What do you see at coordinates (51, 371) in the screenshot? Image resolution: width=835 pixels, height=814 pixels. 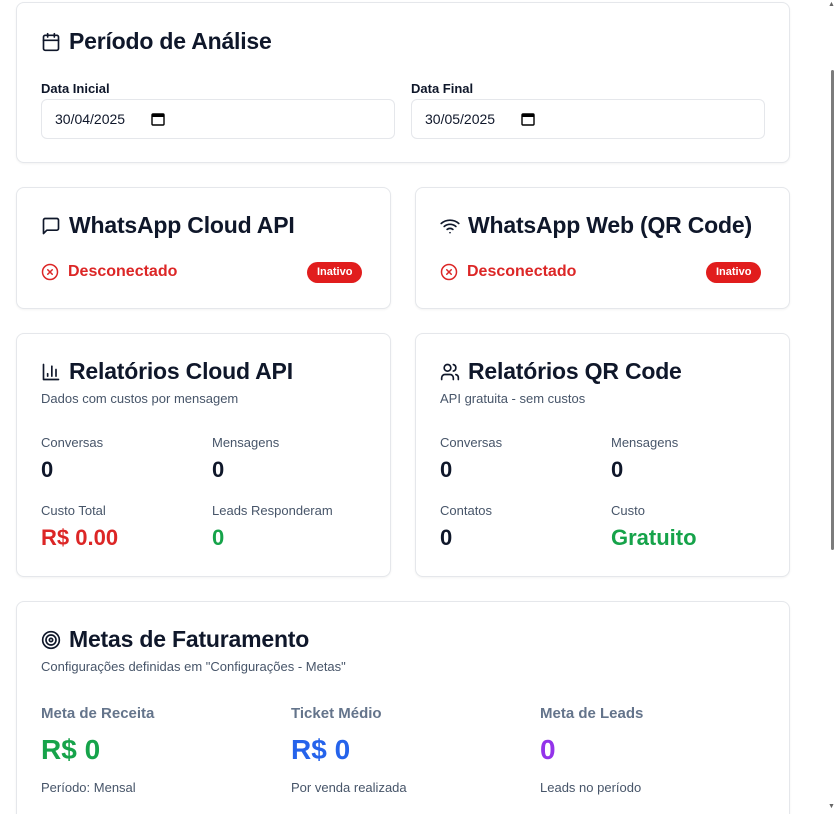 I see `bar-chart-icon` at bounding box center [51, 371].